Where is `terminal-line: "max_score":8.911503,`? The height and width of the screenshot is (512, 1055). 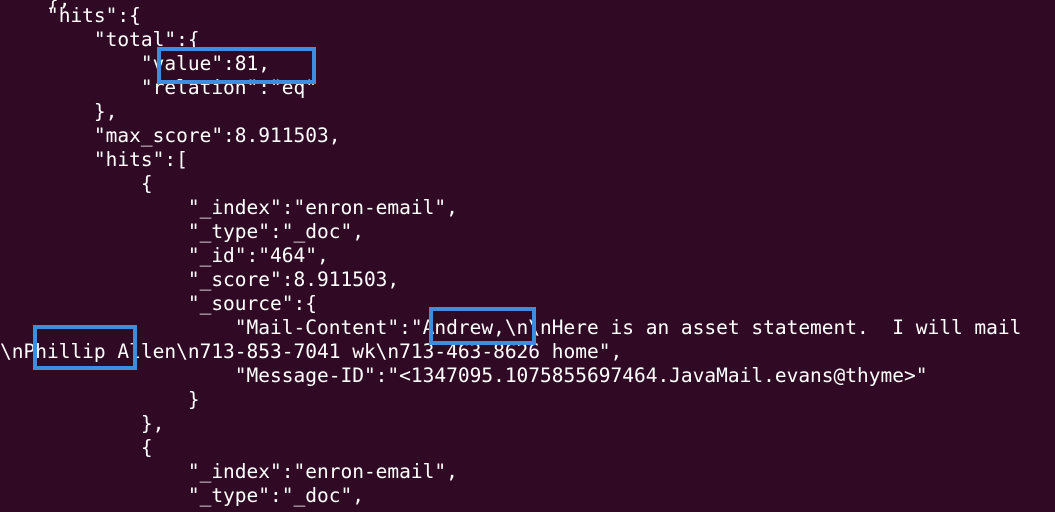 terminal-line: "max_score":8.911503, is located at coordinates (170, 135).